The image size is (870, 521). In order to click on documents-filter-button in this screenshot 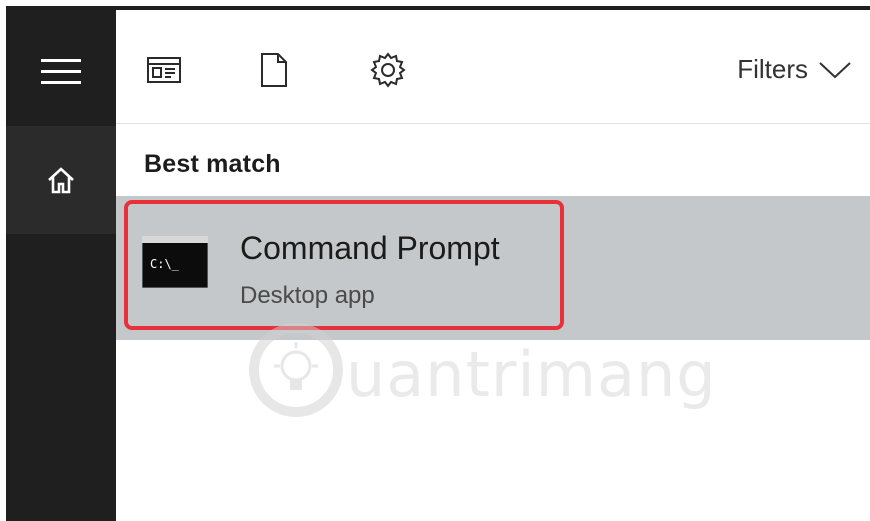, I will do `click(274, 70)`.